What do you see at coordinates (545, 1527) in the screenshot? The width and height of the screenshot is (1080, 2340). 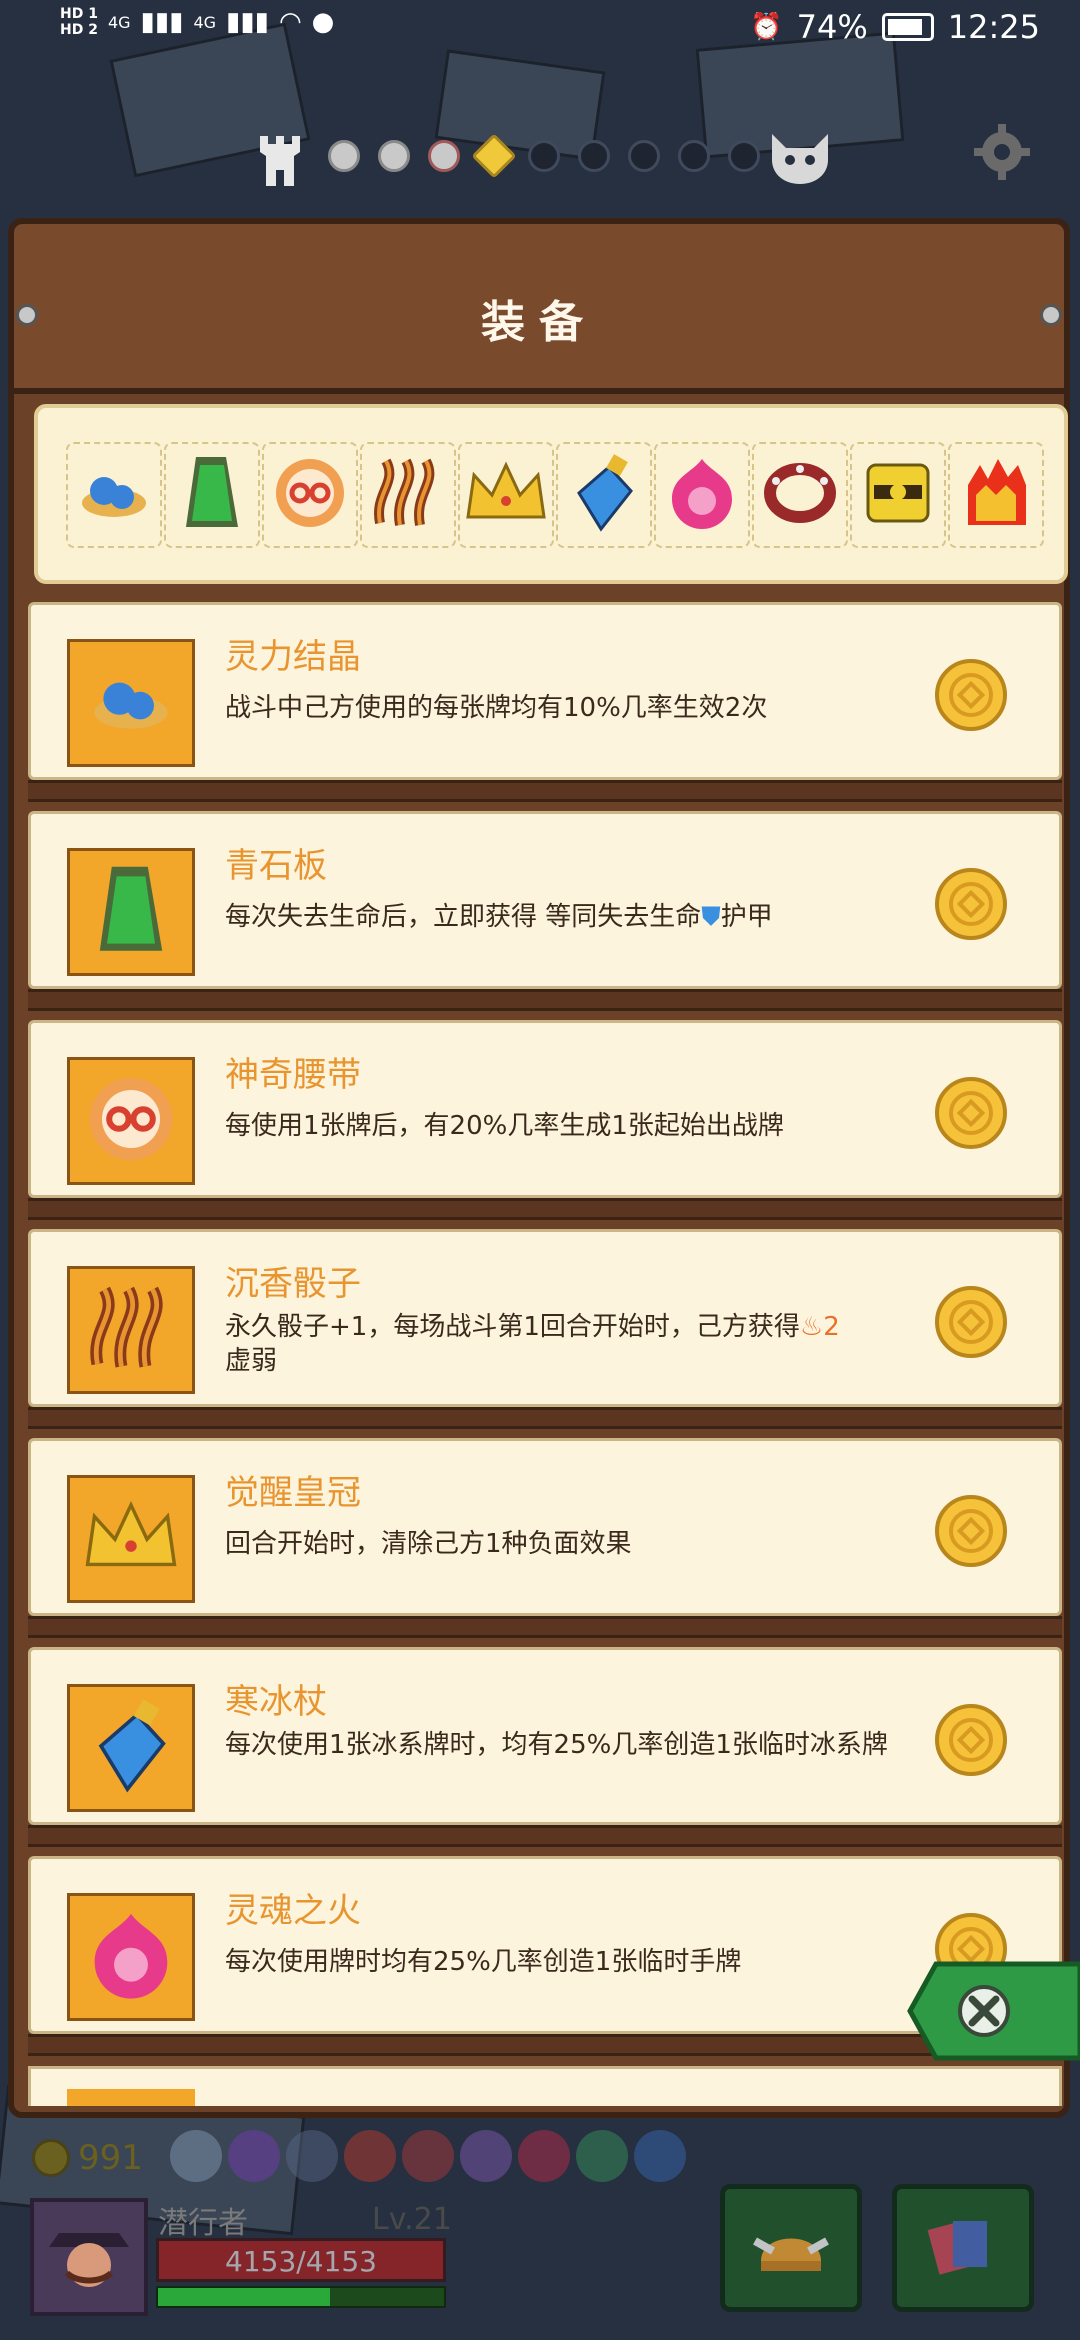 I see `item-card: 觉醒皇冠 回合开始时，清除己方1种负面效果` at bounding box center [545, 1527].